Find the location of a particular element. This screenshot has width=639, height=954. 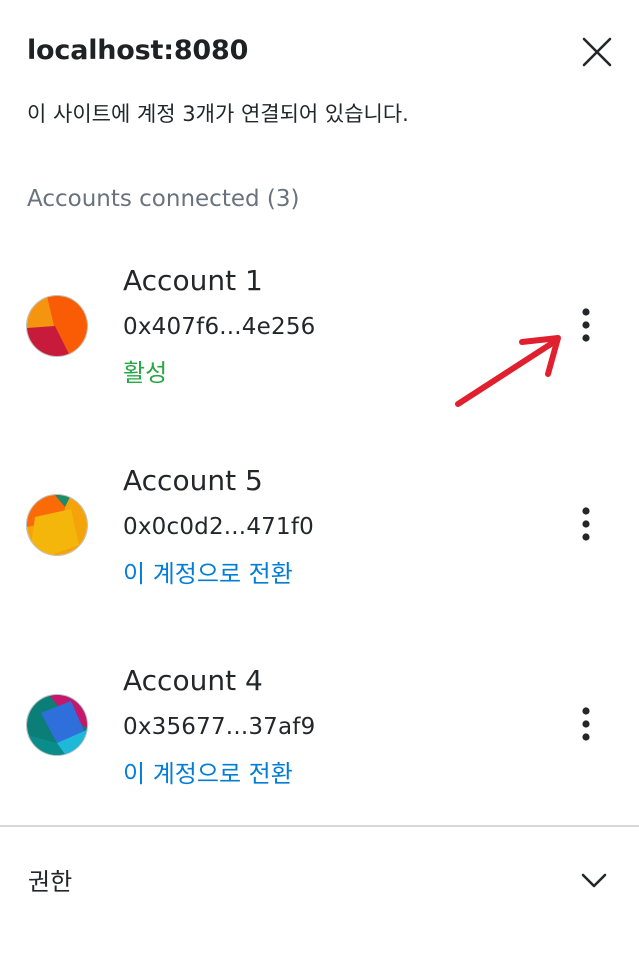

site-origin-title: localhost:8080 is located at coordinates (138, 50).